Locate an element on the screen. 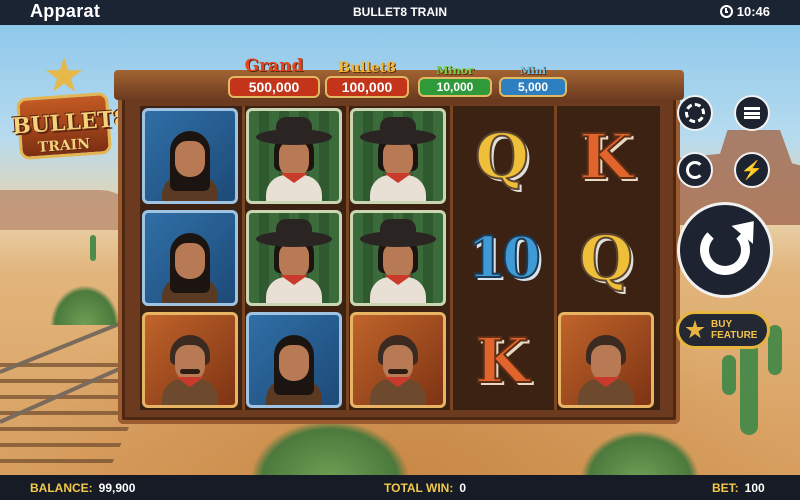 This screenshot has height=500, width=800. bet-settings-button is located at coordinates (695, 113).